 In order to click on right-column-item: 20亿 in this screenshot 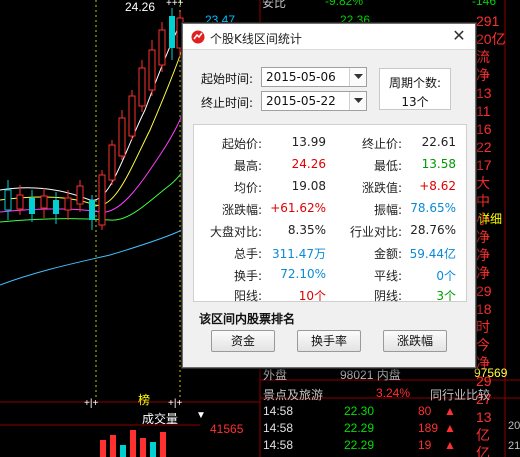, I will do `click(491, 39)`.